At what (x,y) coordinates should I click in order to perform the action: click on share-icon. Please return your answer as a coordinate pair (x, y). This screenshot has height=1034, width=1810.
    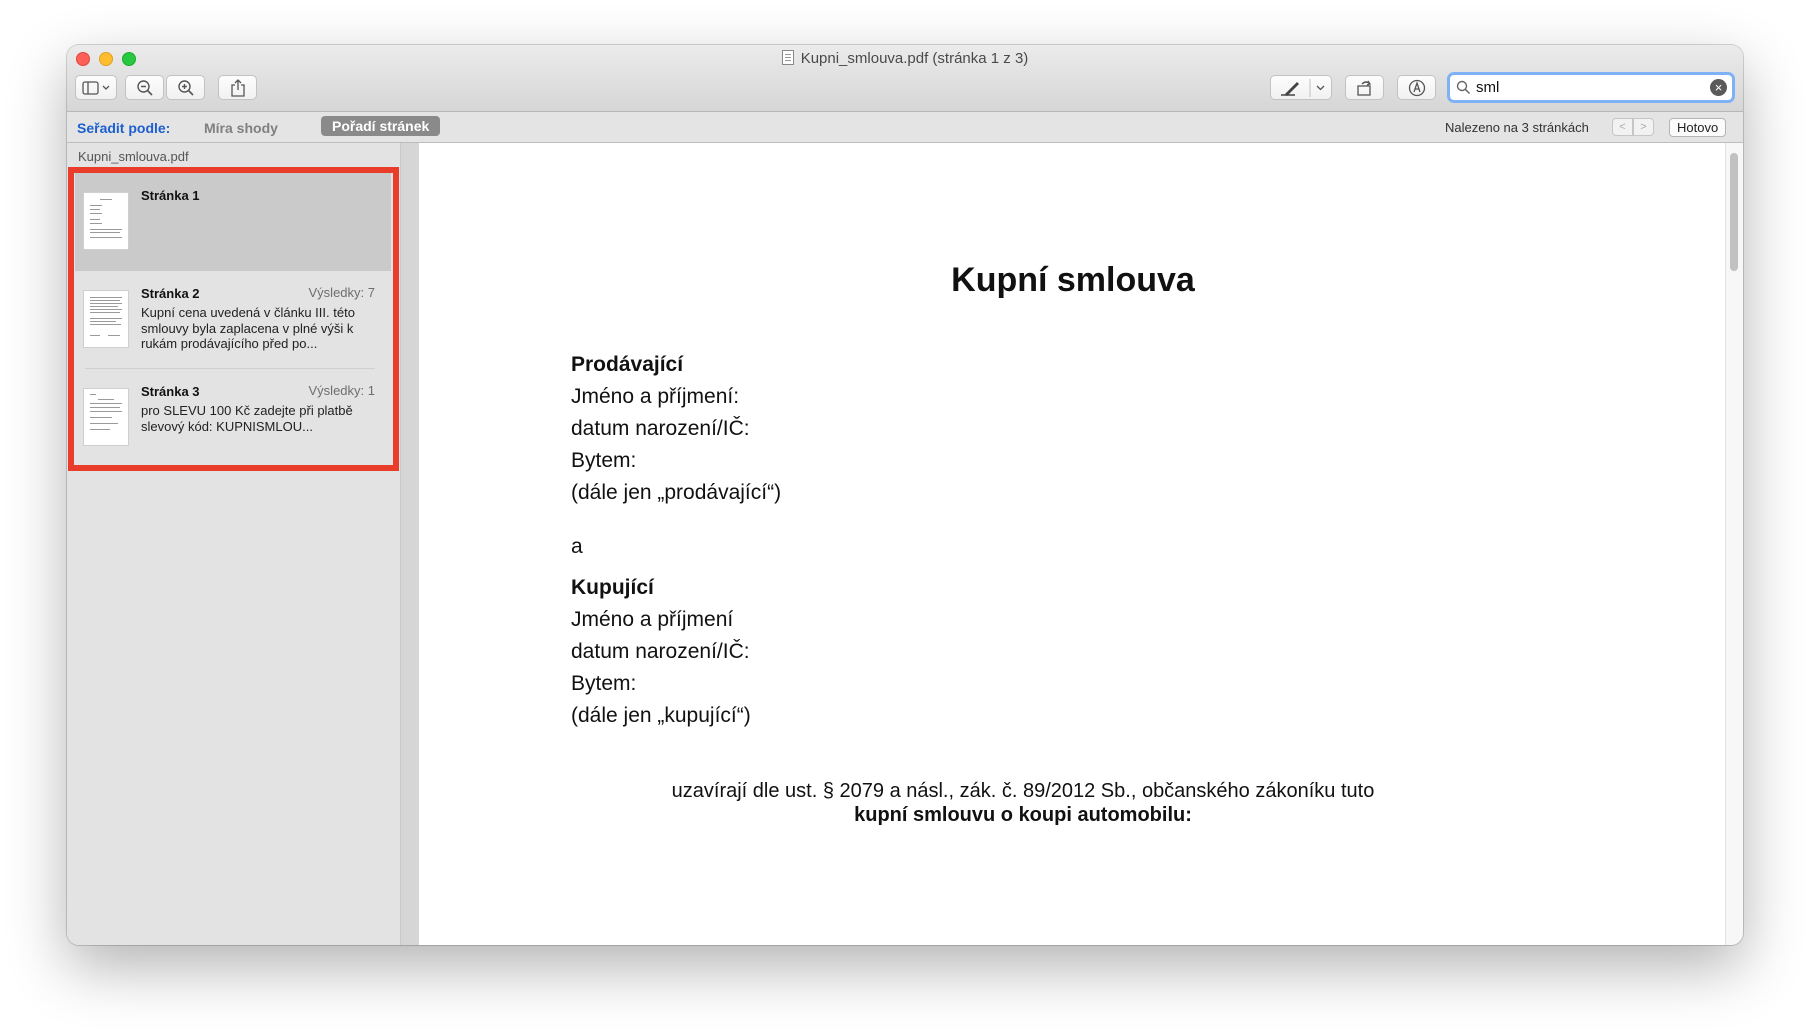
    Looking at the image, I should click on (237, 87).